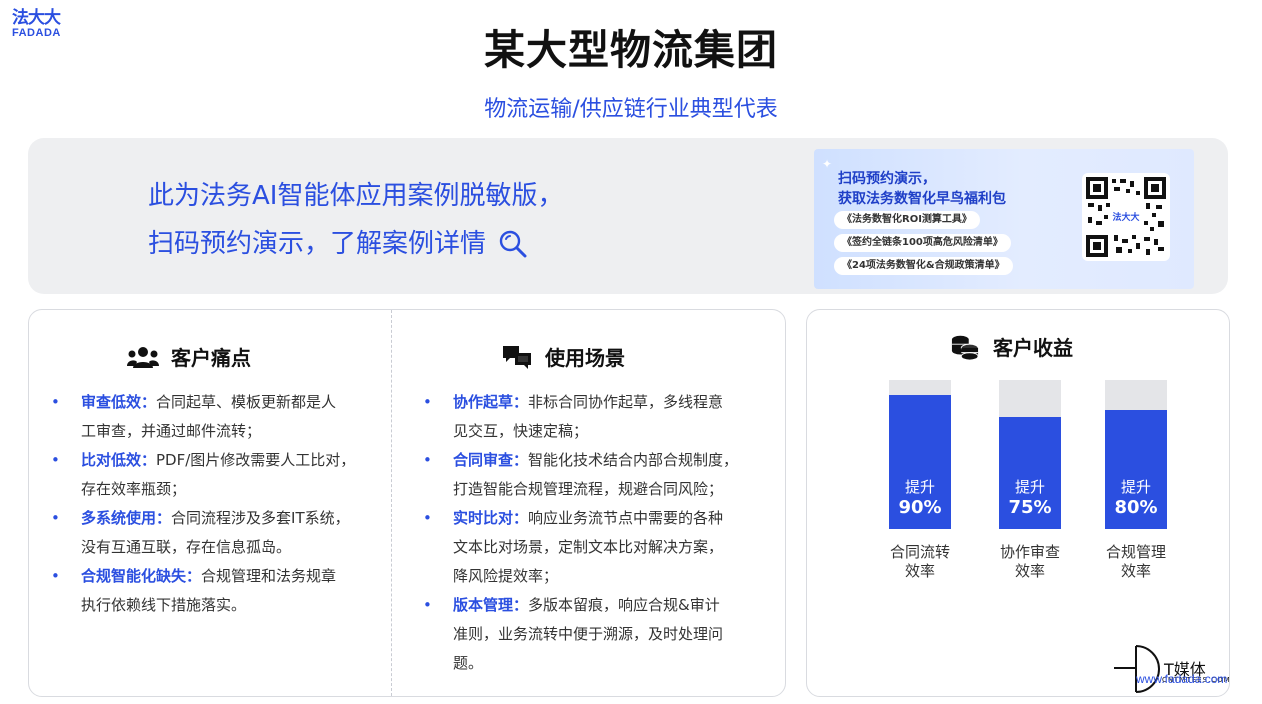 The width and height of the screenshot is (1262, 704). What do you see at coordinates (256, 460) in the screenshot?
I see `item-text: PDF/图片修改需要人工比对，` at bounding box center [256, 460].